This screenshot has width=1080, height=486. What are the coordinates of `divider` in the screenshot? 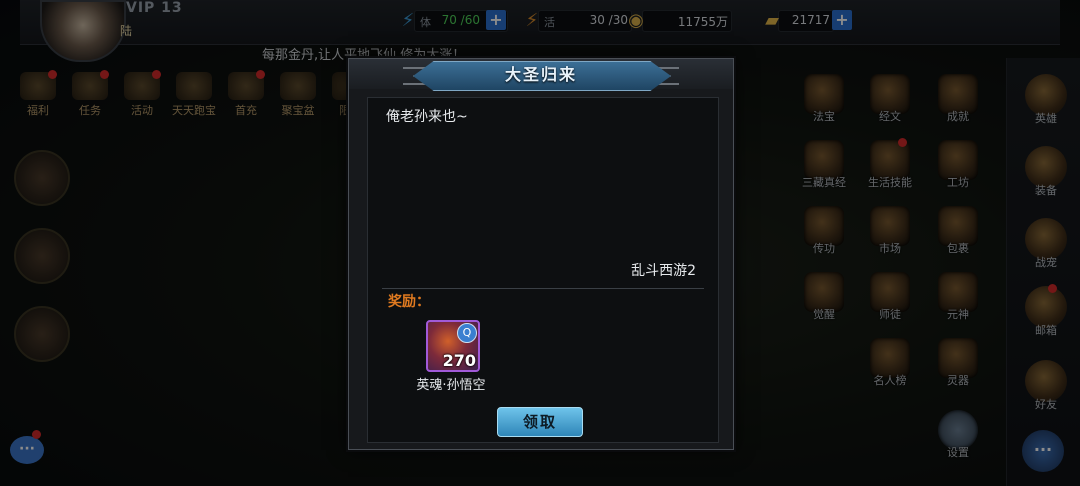 It's located at (543, 288).